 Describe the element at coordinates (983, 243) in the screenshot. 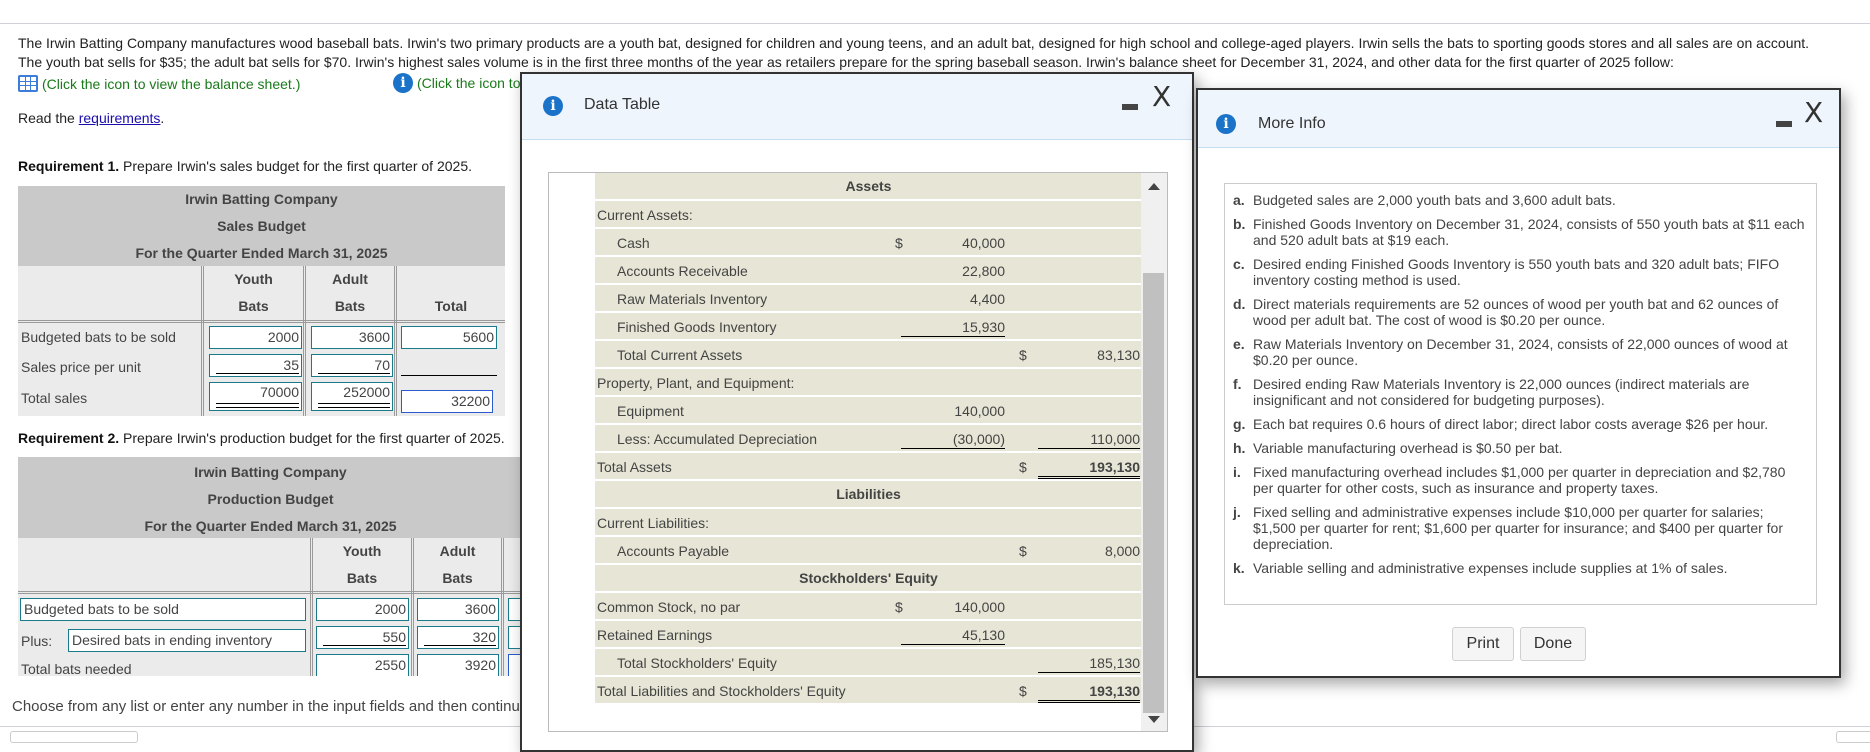

I see `amount-col-1: 40,000` at that location.